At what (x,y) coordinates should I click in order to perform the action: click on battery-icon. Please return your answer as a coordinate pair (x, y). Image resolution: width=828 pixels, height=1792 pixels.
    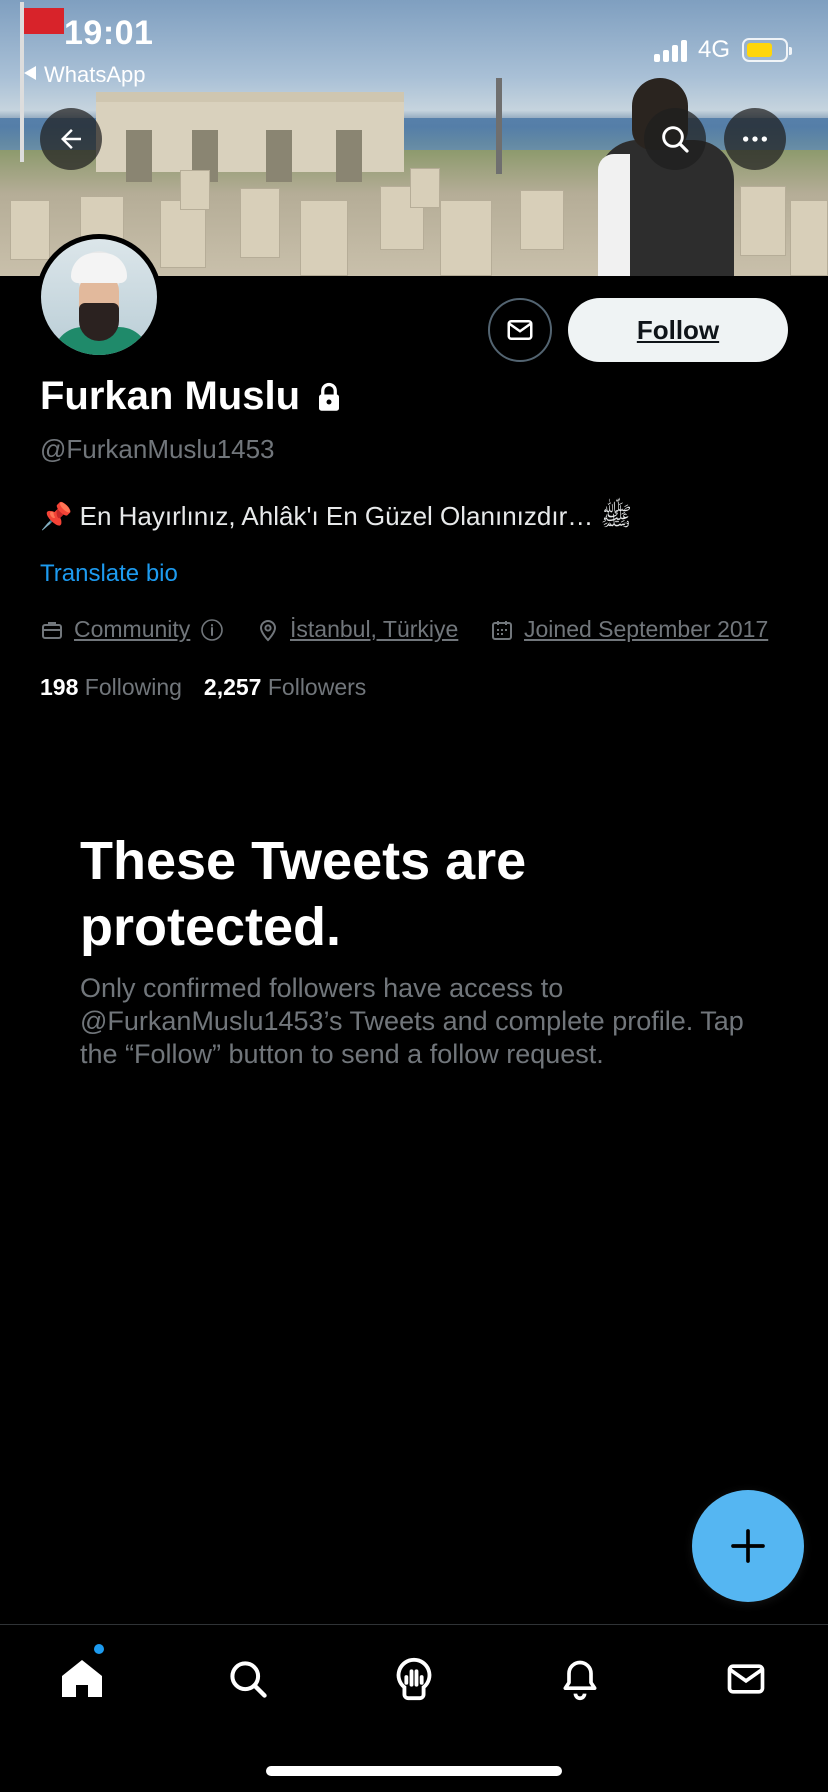
    Looking at the image, I should click on (767, 50).